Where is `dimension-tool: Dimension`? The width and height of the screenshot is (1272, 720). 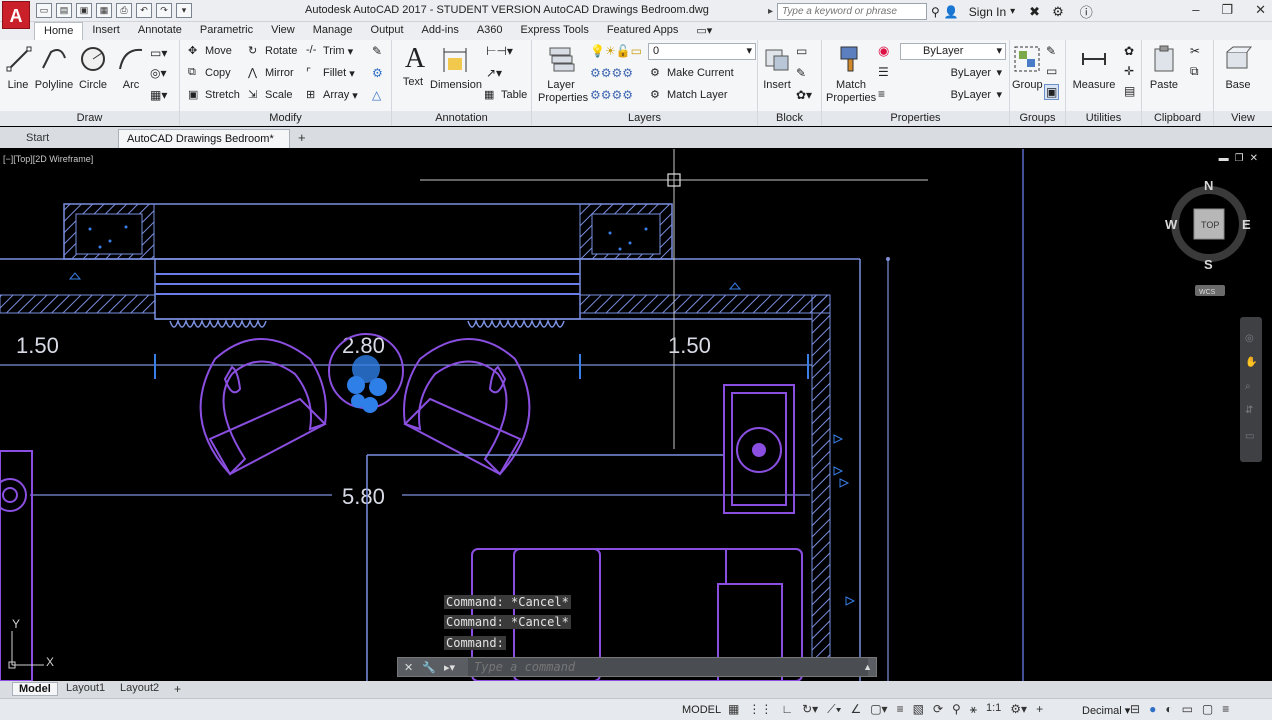
dimension-tool: Dimension is located at coordinates (456, 67).